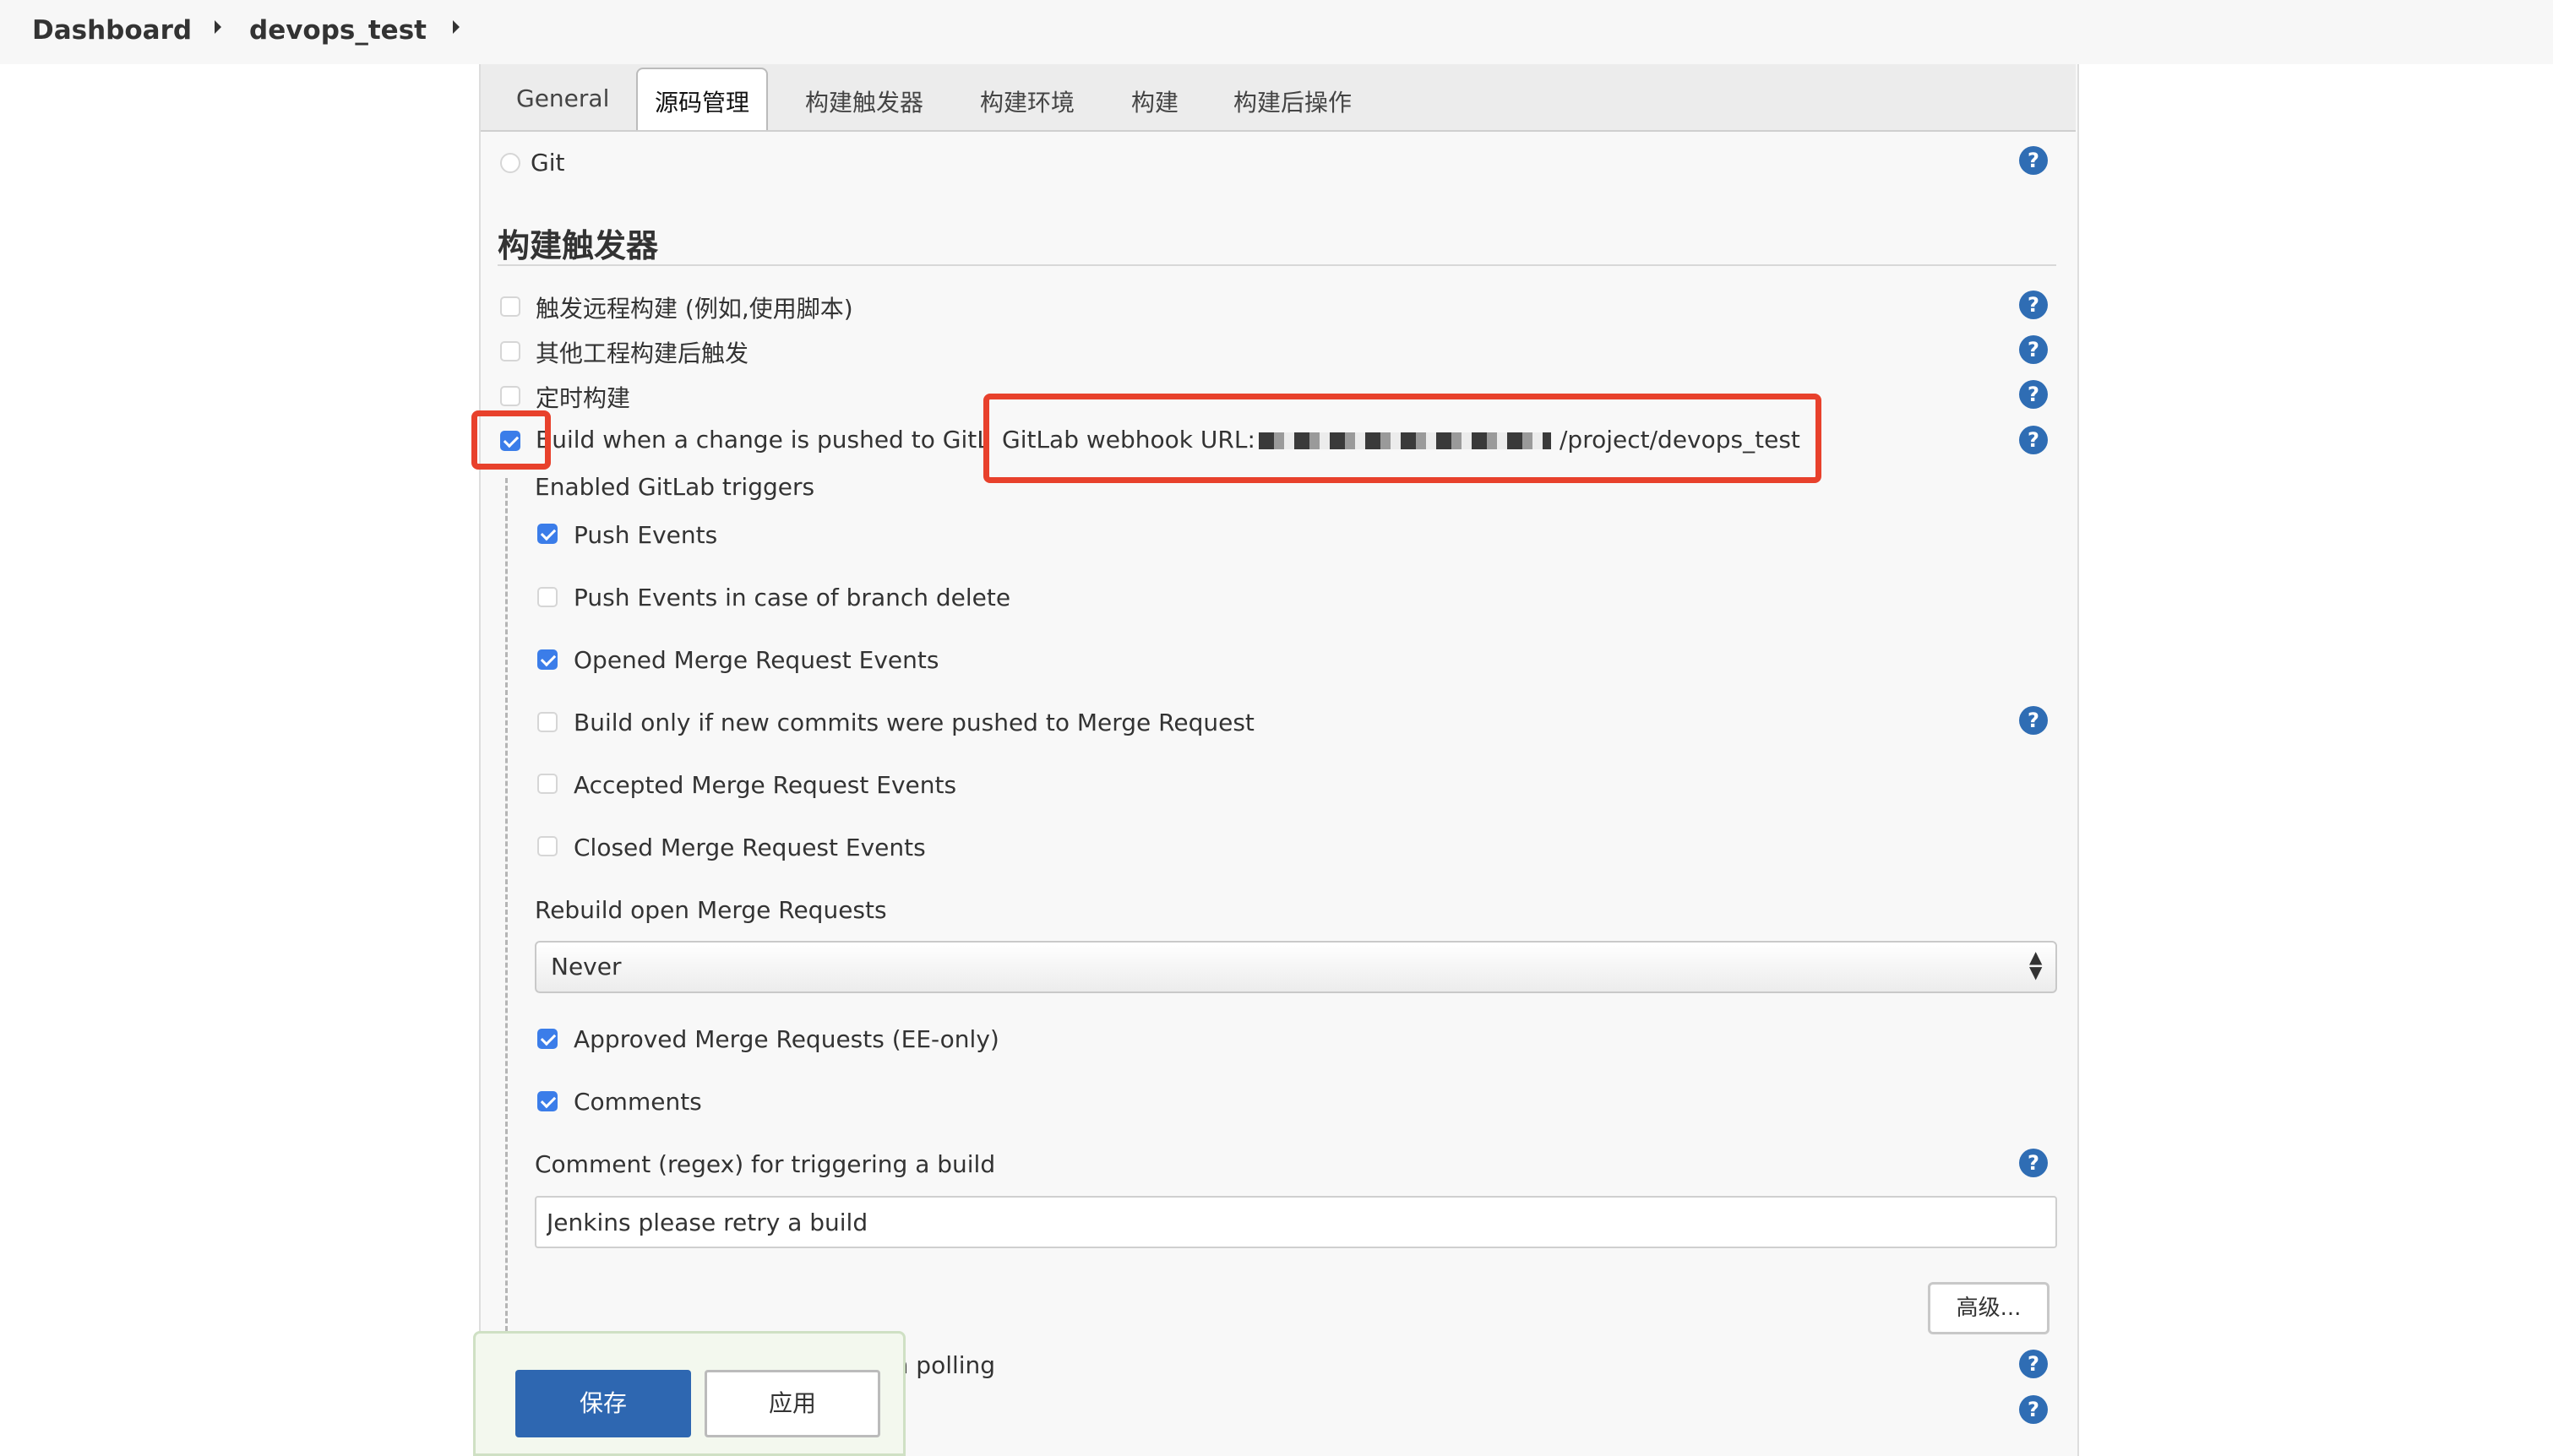  Describe the element at coordinates (765, 1164) in the screenshot. I see `comment-regex-label: Comment (regex) for triggering a build` at that location.